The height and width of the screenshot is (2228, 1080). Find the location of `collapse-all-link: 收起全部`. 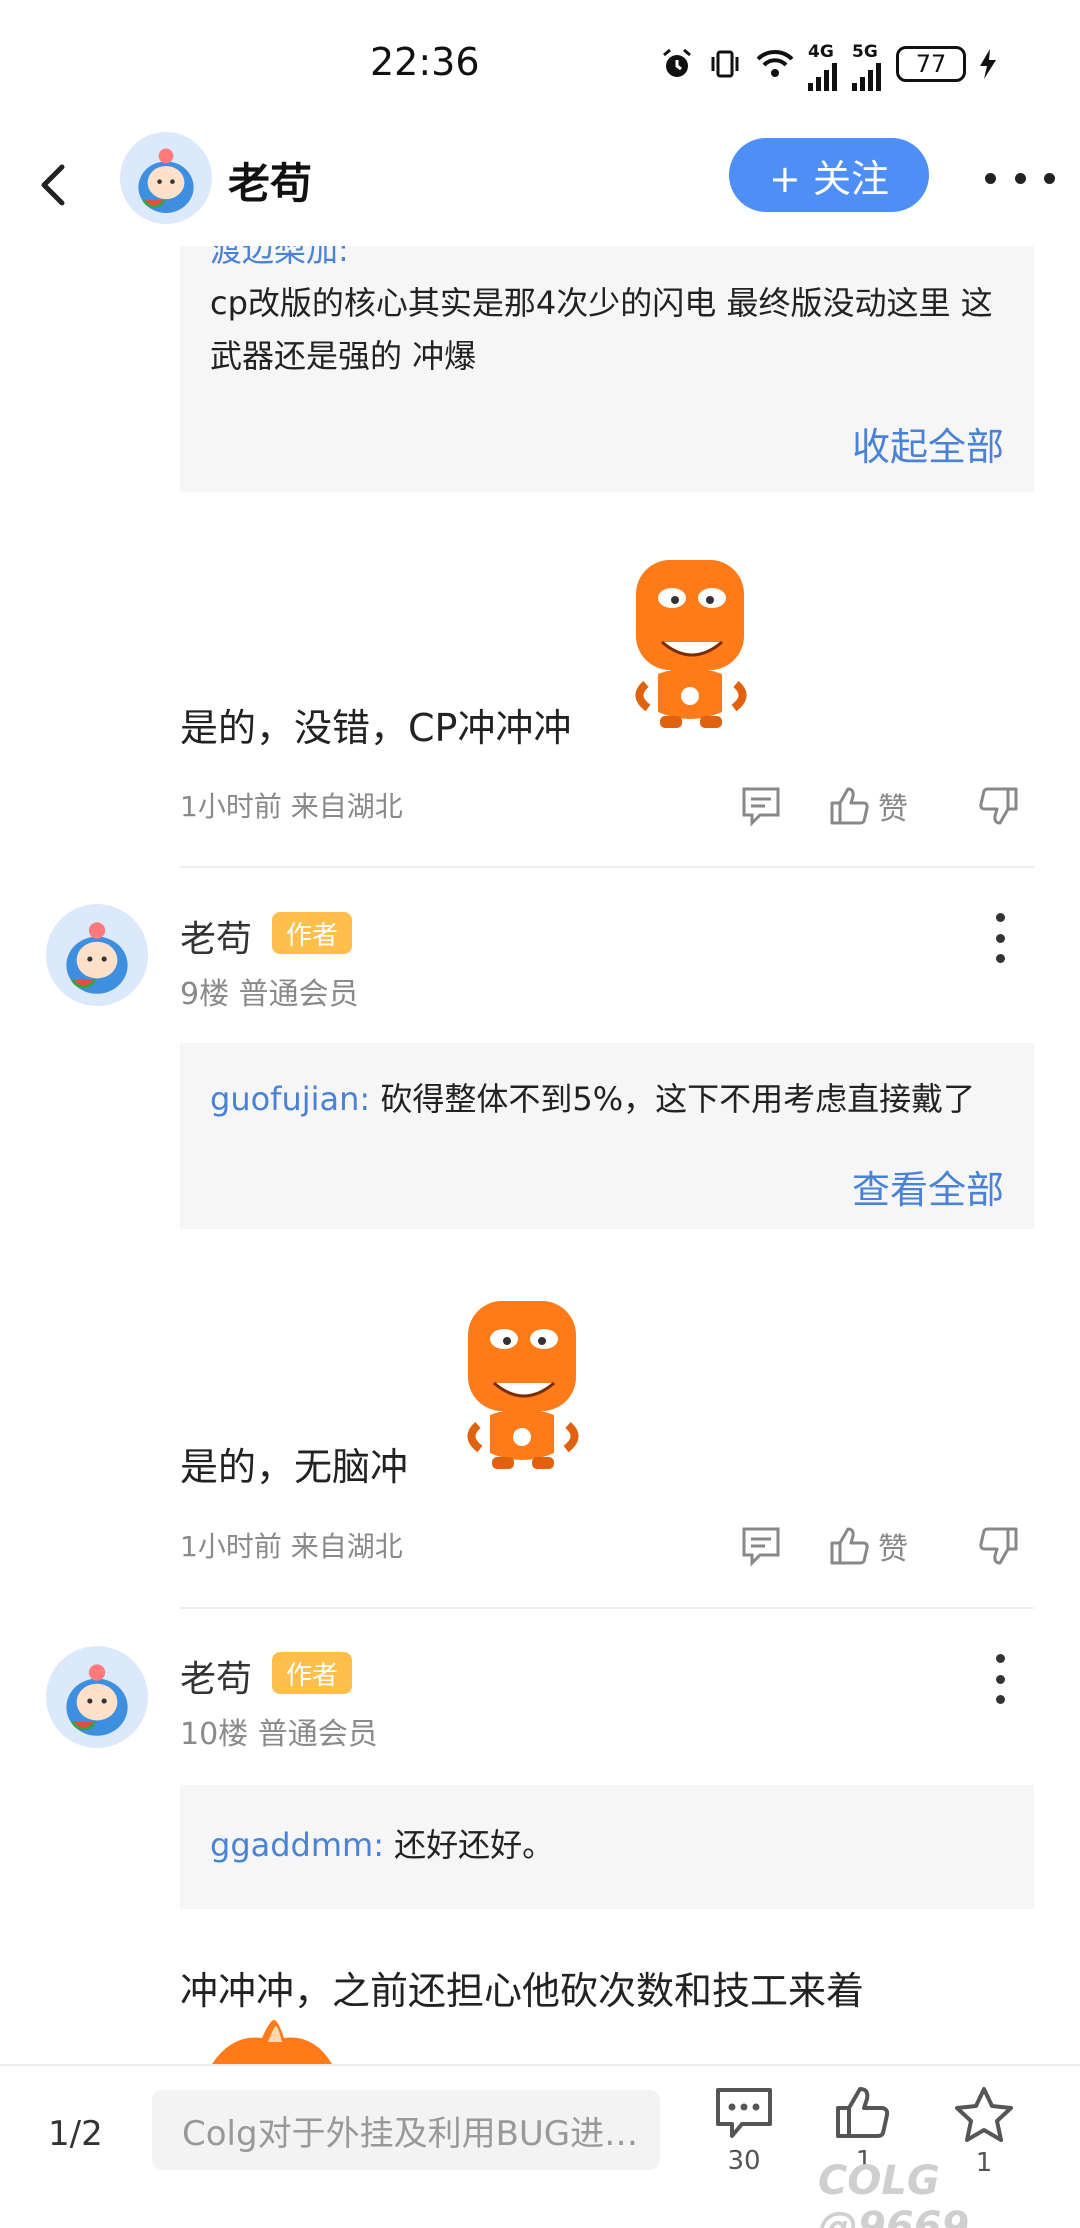

collapse-all-link: 收起全部 is located at coordinates (928, 443).